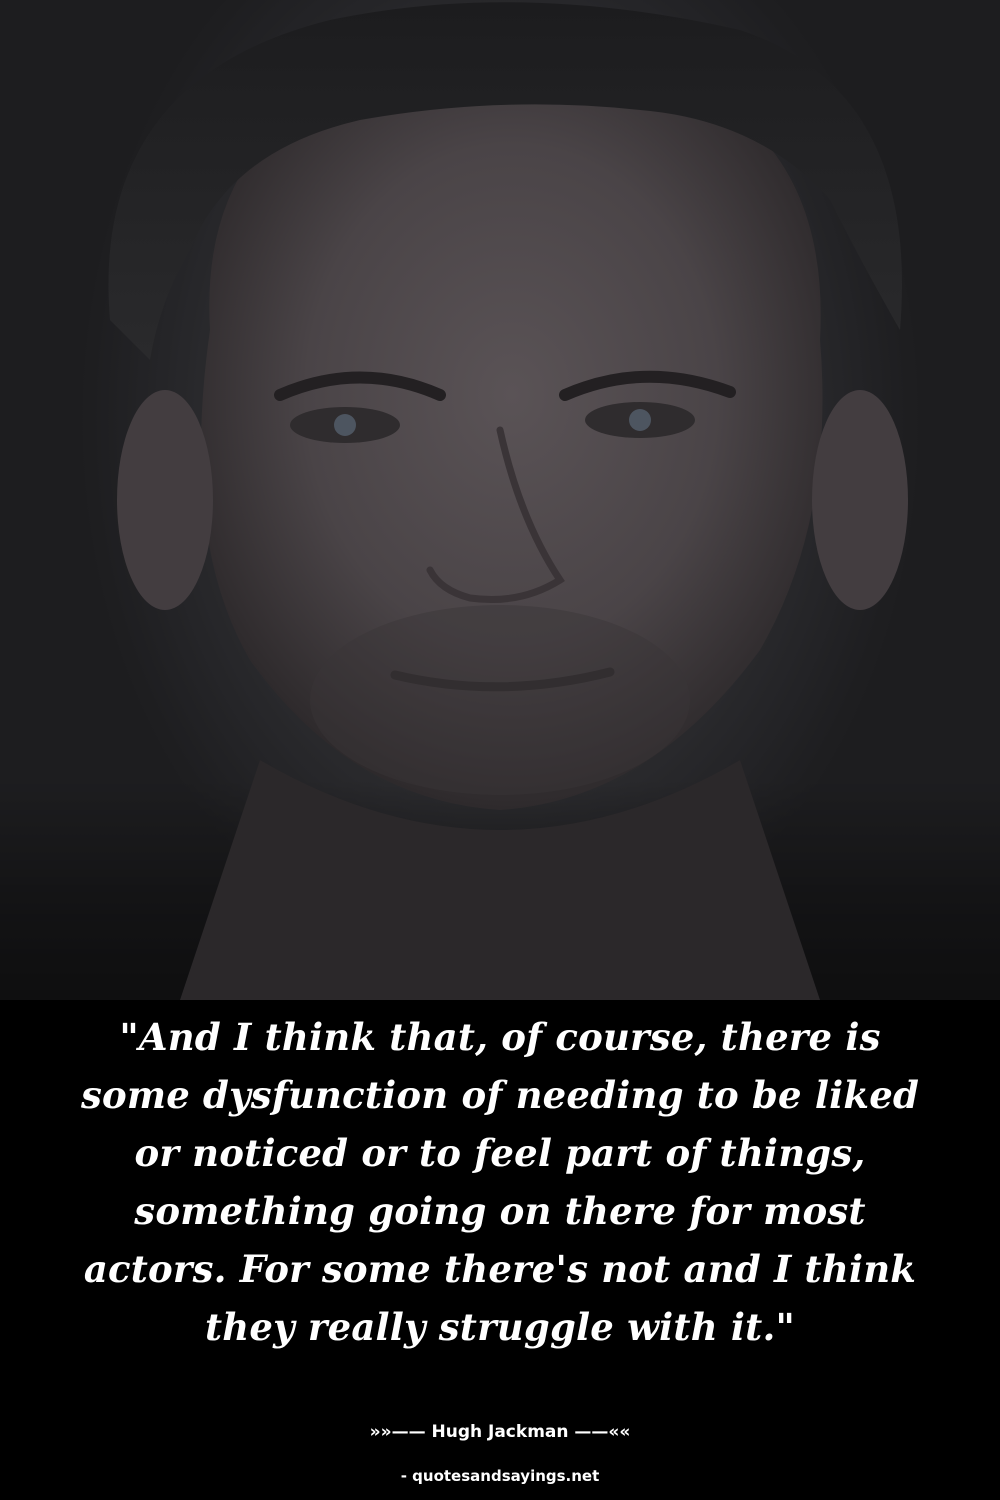 The image size is (1000, 1500). I want to click on quote-author: »»—— Hugh Jackman ——««, so click(500, 1432).